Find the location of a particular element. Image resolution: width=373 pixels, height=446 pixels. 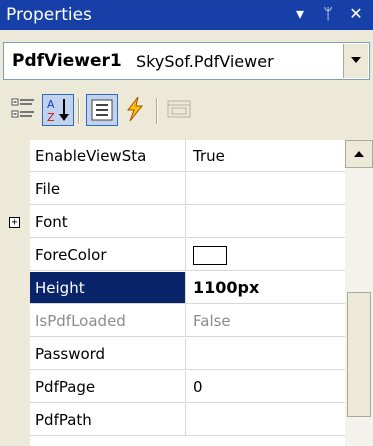

property-row: PdfPath is located at coordinates (172, 420).